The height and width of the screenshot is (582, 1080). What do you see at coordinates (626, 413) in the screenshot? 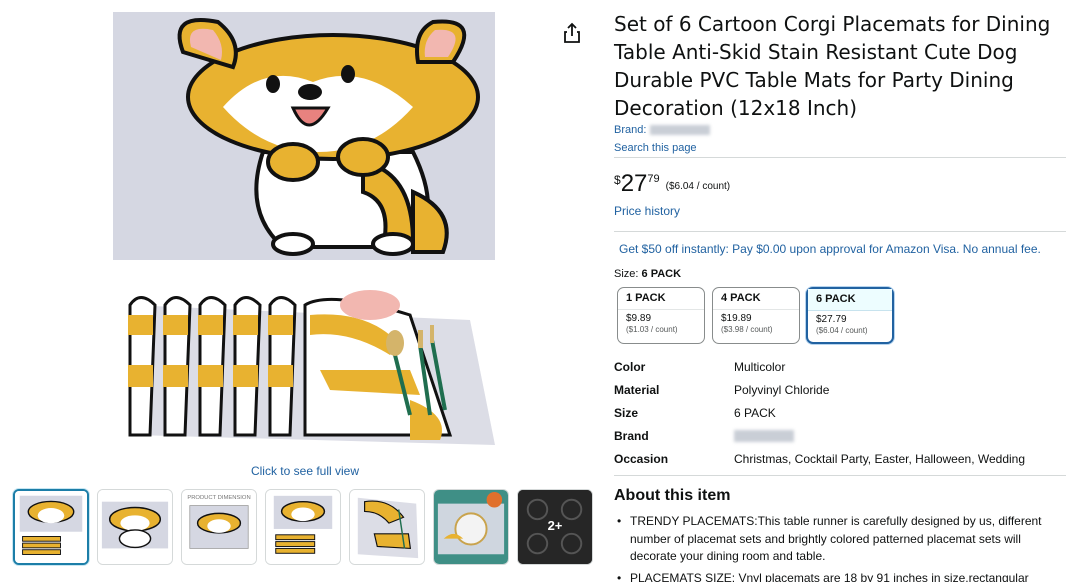
I see `spec-key: Size` at bounding box center [626, 413].